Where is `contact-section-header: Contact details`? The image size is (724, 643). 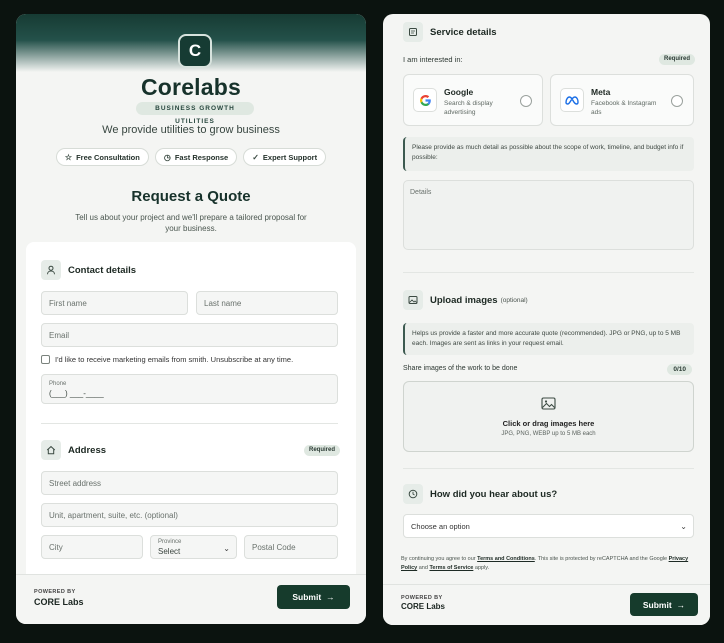
contact-section-header: Contact details is located at coordinates (88, 270).